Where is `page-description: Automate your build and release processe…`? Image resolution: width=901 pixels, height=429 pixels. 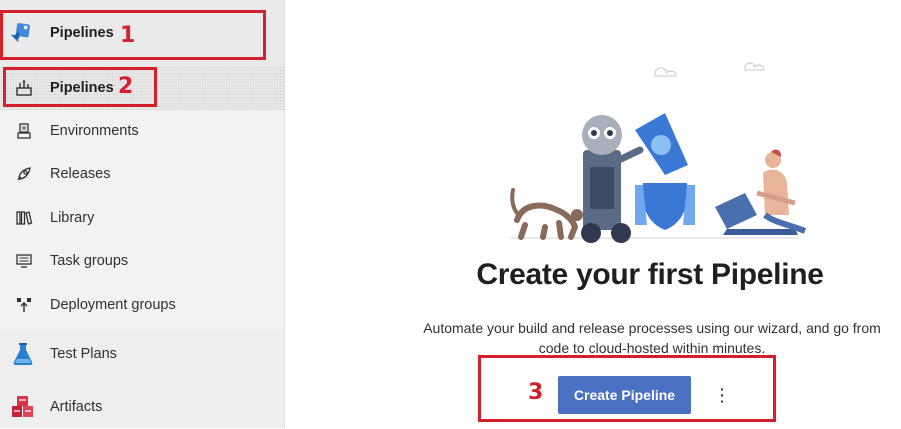
page-description: Automate your build and release processe… is located at coordinates (645, 338).